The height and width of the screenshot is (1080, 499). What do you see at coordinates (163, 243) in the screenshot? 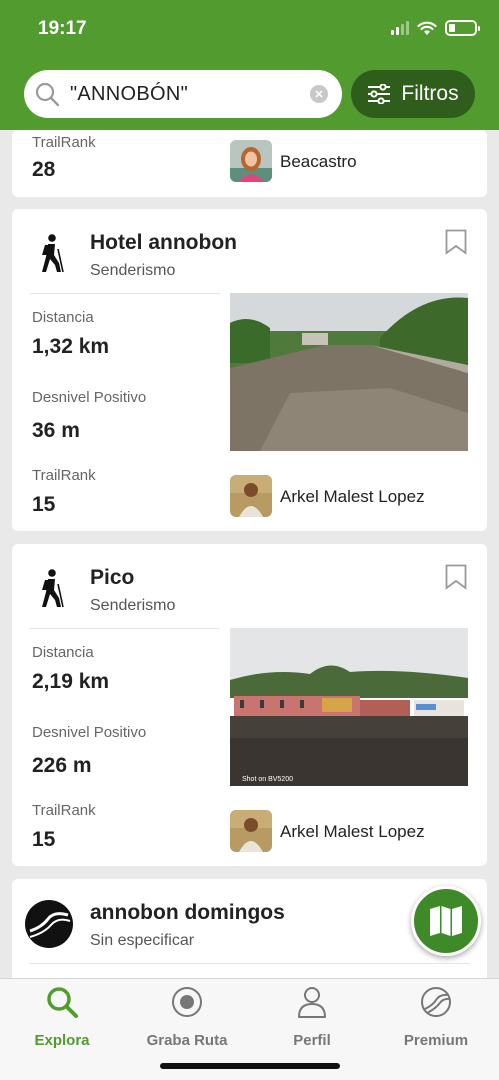
I see `trail-title: Hotel annobon` at bounding box center [163, 243].